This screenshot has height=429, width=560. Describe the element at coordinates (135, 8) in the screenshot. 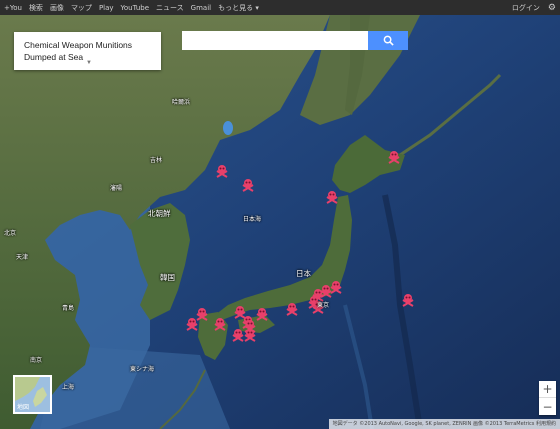

I see `nav-youtube: YouTube` at that location.